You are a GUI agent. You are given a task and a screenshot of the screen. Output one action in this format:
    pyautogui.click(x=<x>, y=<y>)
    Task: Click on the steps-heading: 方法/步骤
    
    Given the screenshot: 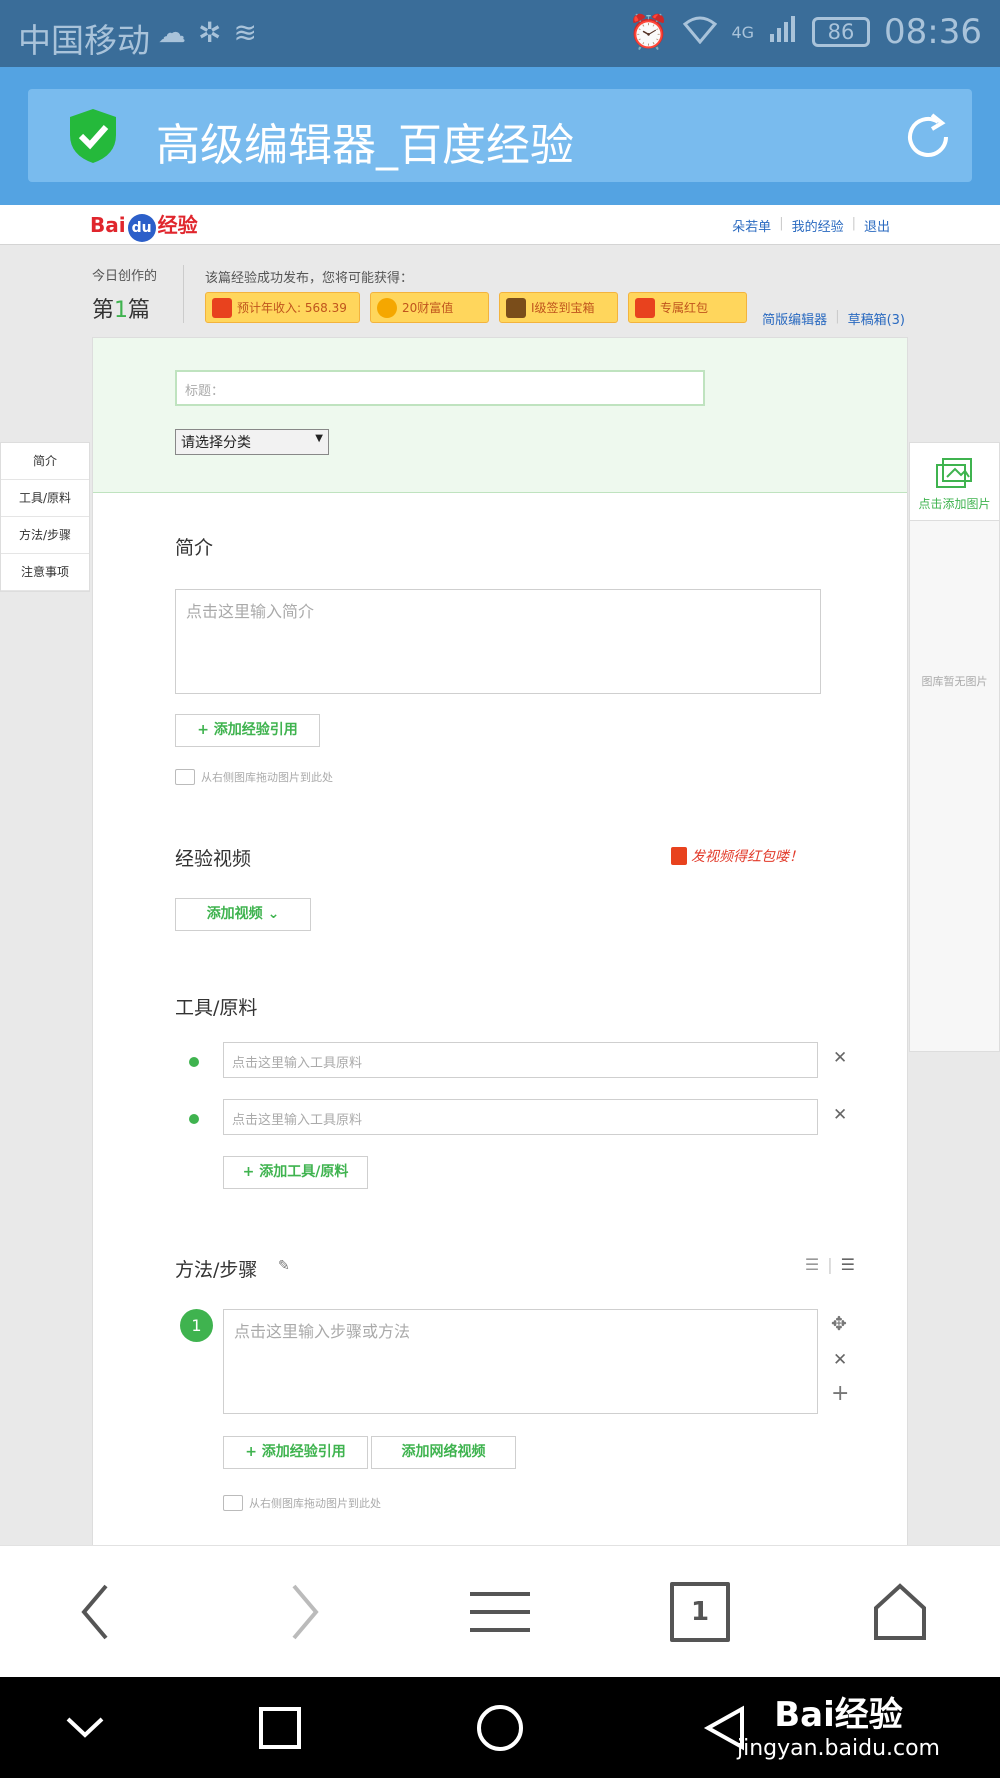 What is the action you would take?
    pyautogui.click(x=216, y=1270)
    